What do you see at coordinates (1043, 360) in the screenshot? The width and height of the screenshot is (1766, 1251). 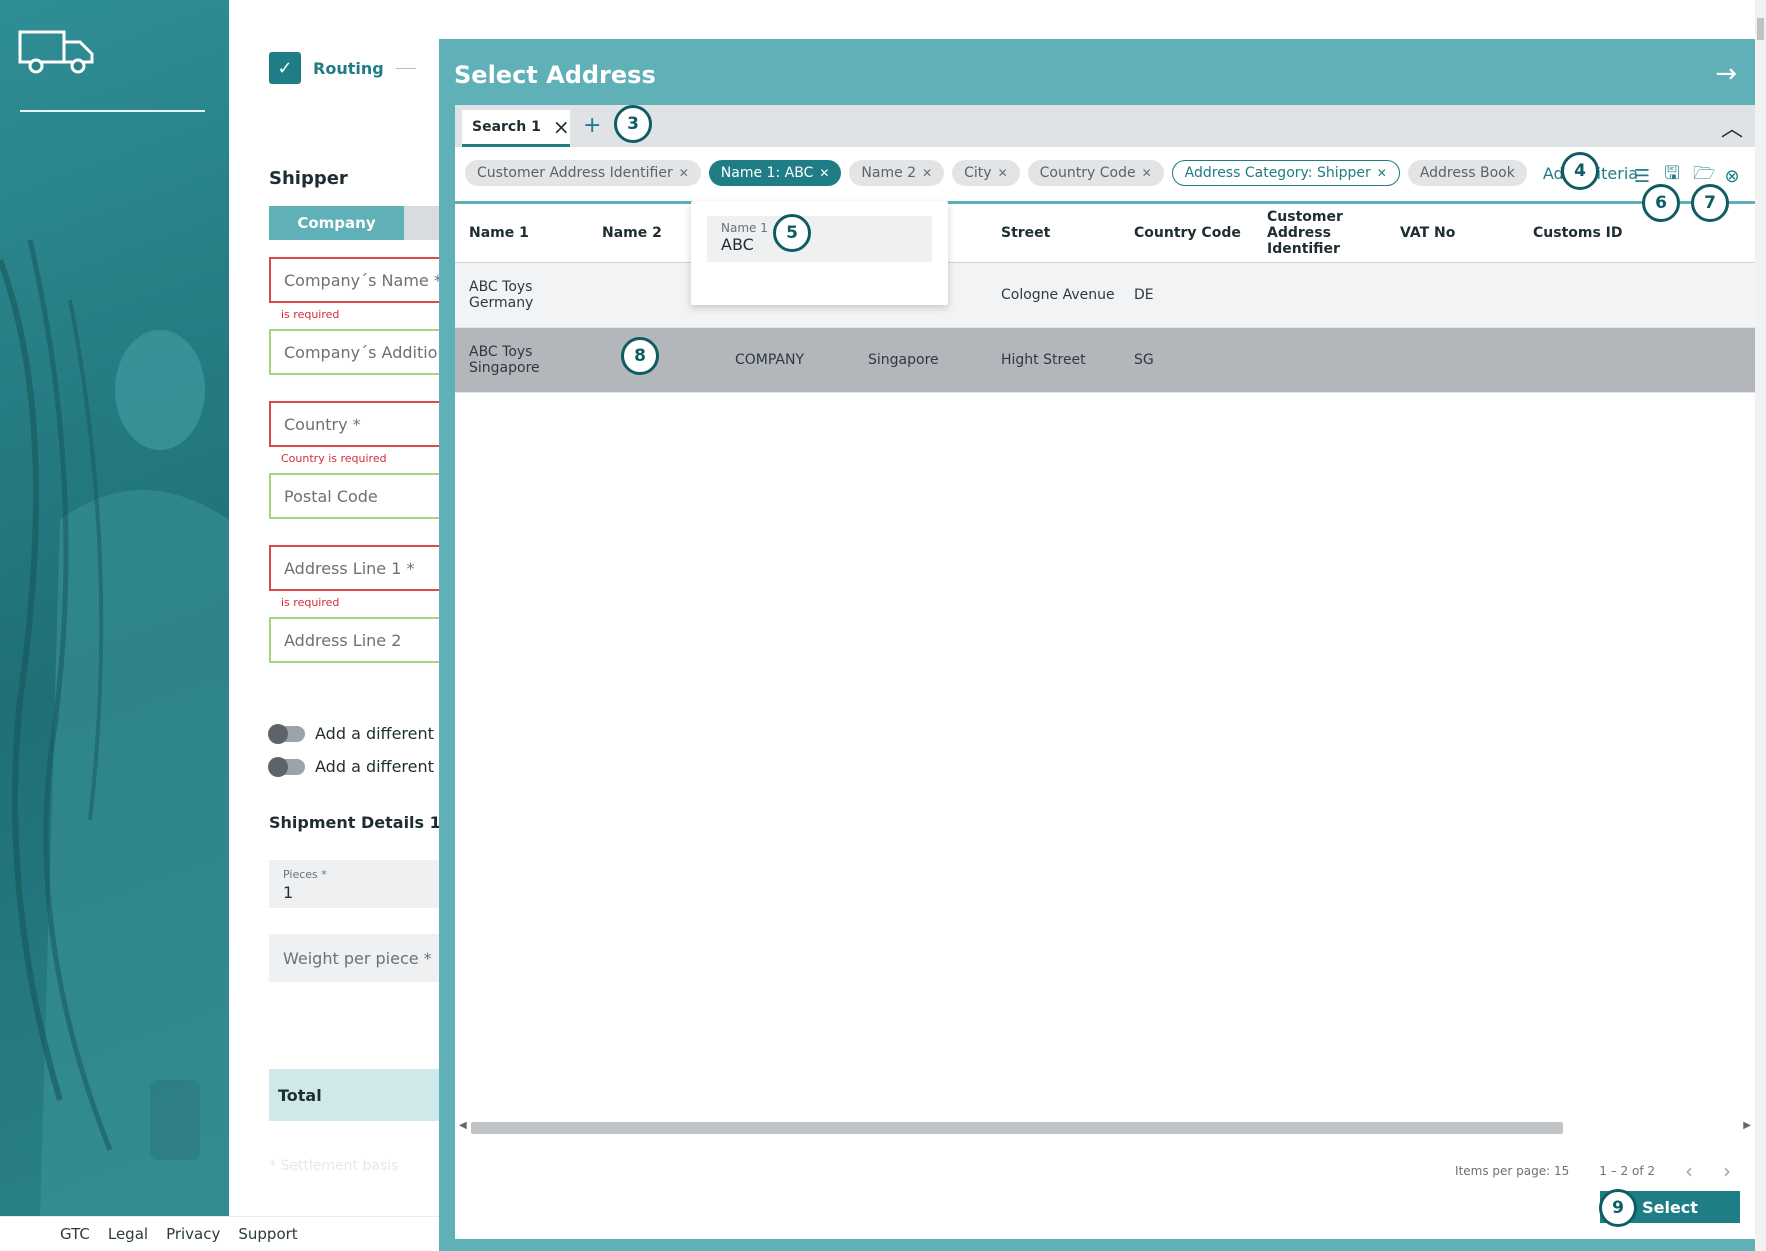 I see `cell-street: Hight Street` at bounding box center [1043, 360].